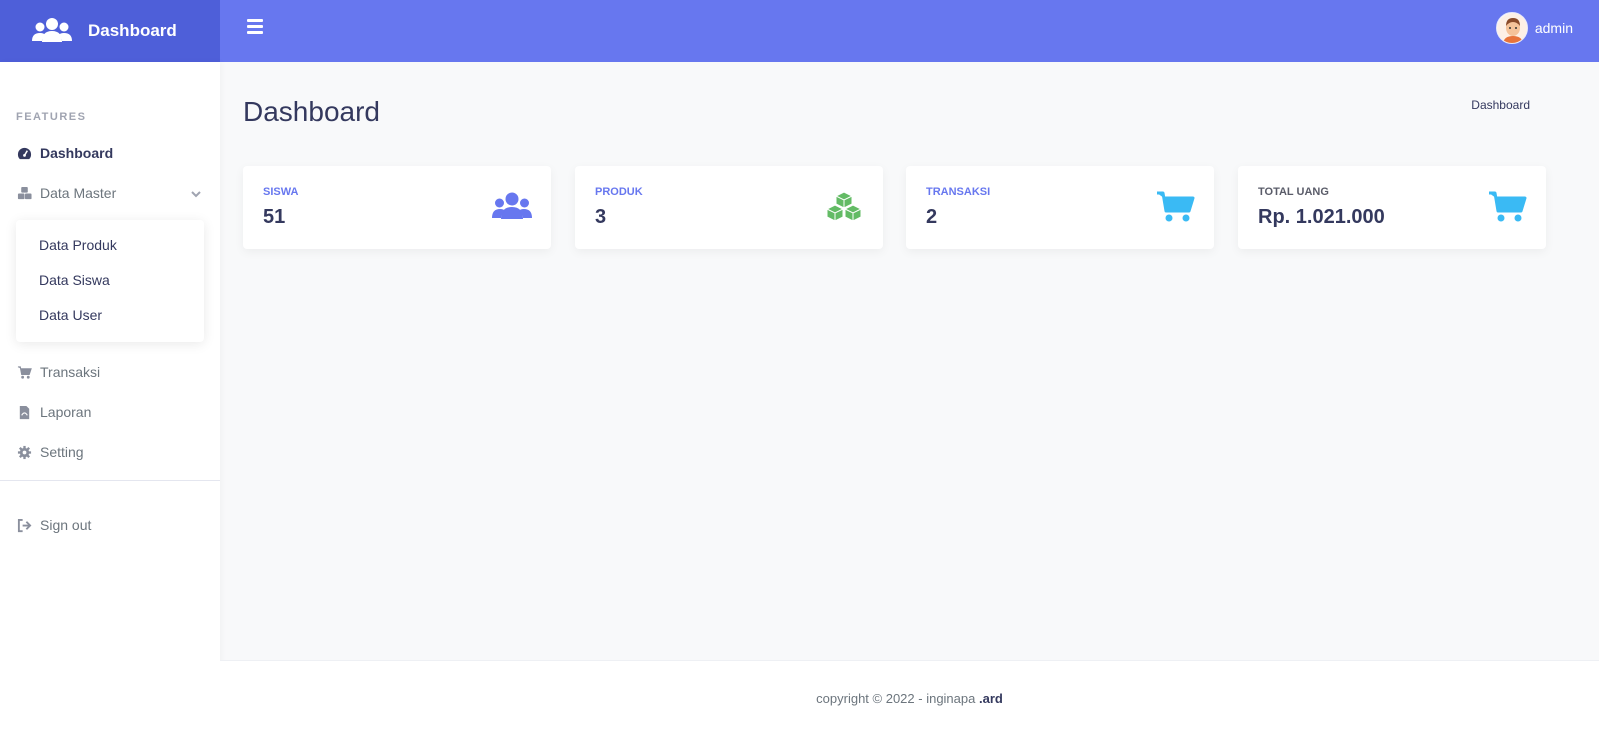 The width and height of the screenshot is (1599, 747). I want to click on card-label: TRANSAKSI, so click(958, 192).